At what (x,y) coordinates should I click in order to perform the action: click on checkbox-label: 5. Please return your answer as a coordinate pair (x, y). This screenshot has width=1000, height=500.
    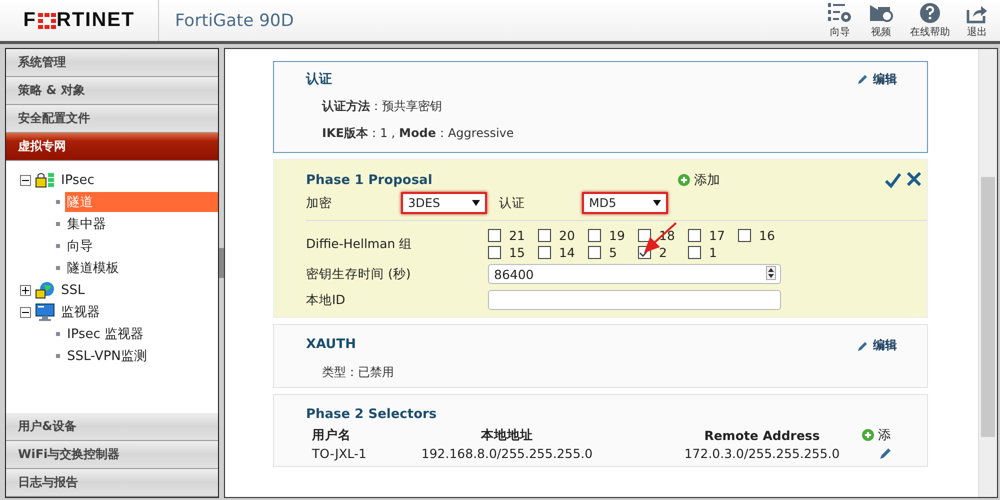
    Looking at the image, I should click on (613, 252).